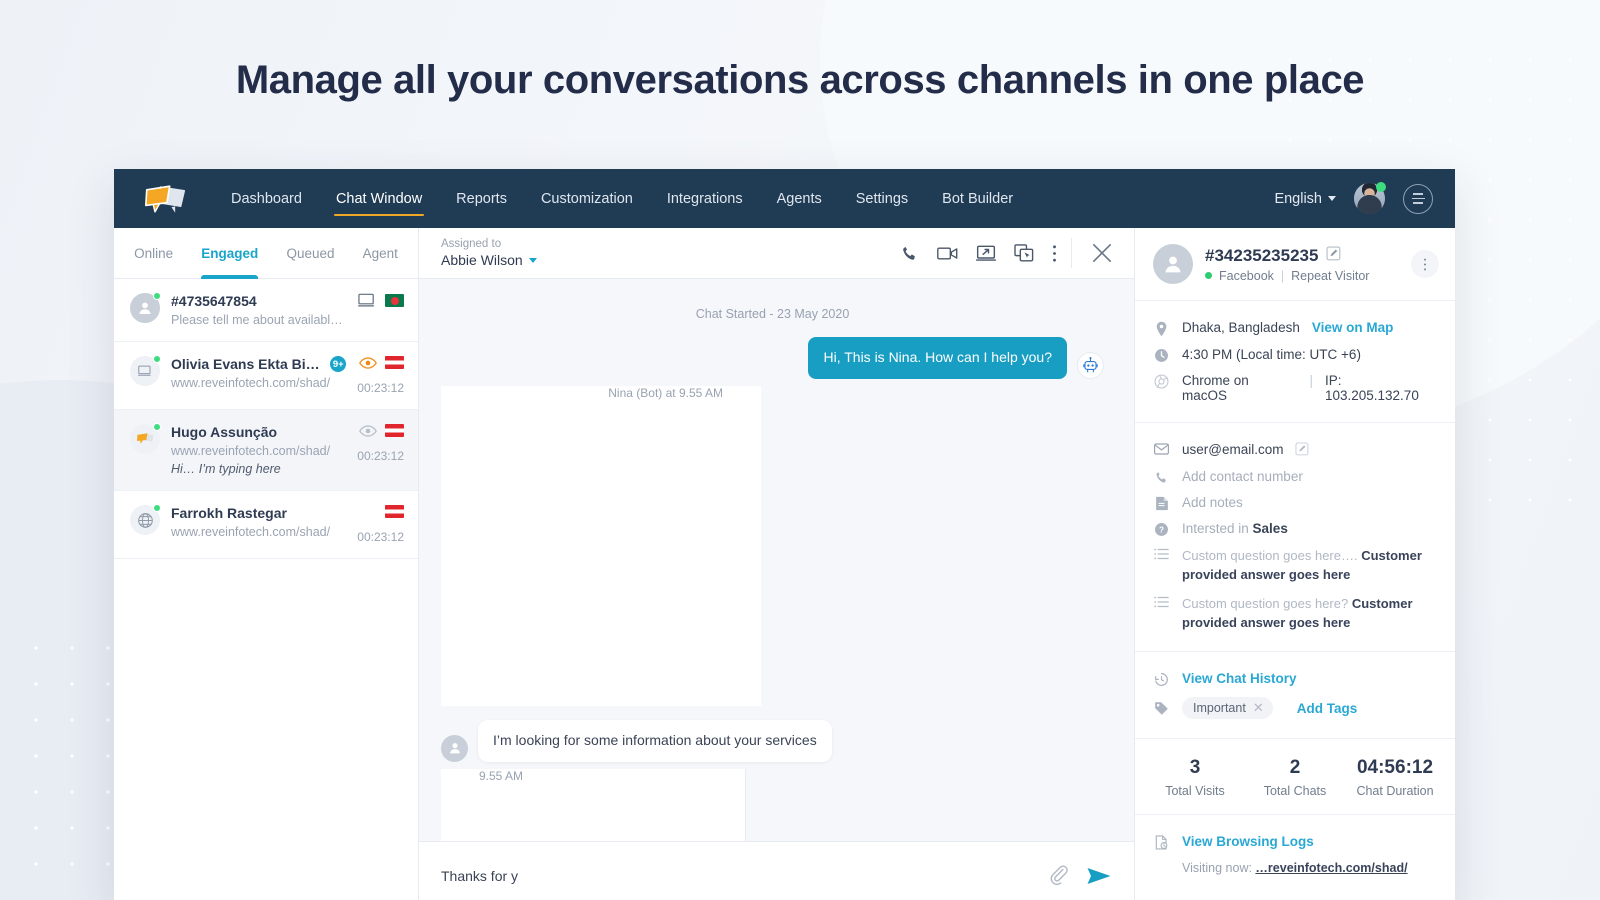  What do you see at coordinates (1331, 868) in the screenshot?
I see `visiting-now-url: …reveinfotech.com/shad/` at bounding box center [1331, 868].